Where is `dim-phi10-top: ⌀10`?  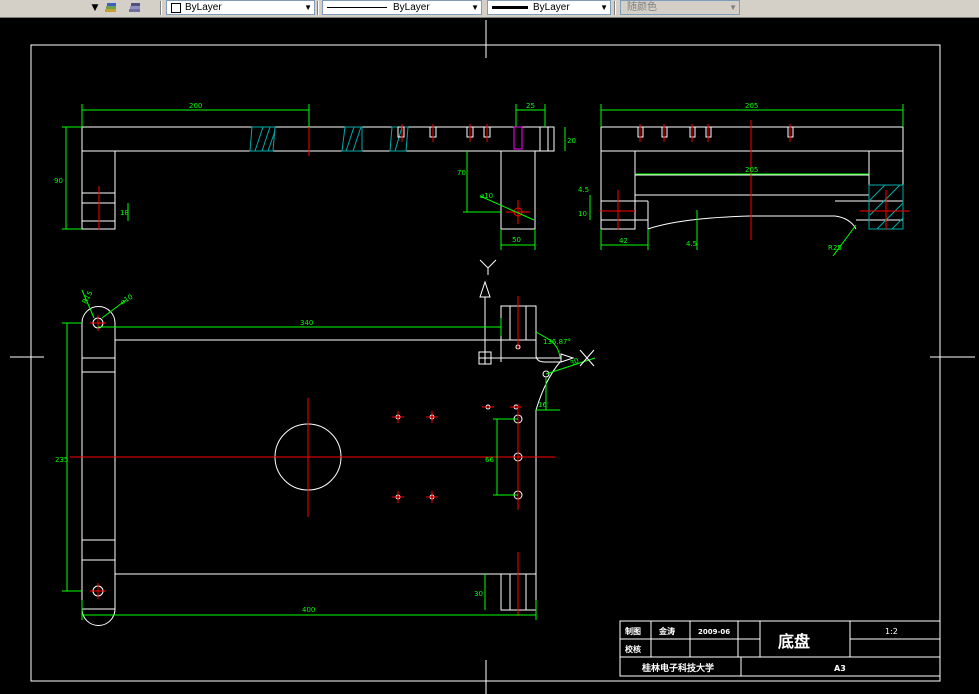
dim-phi10-top: ⌀10 is located at coordinates (486, 196).